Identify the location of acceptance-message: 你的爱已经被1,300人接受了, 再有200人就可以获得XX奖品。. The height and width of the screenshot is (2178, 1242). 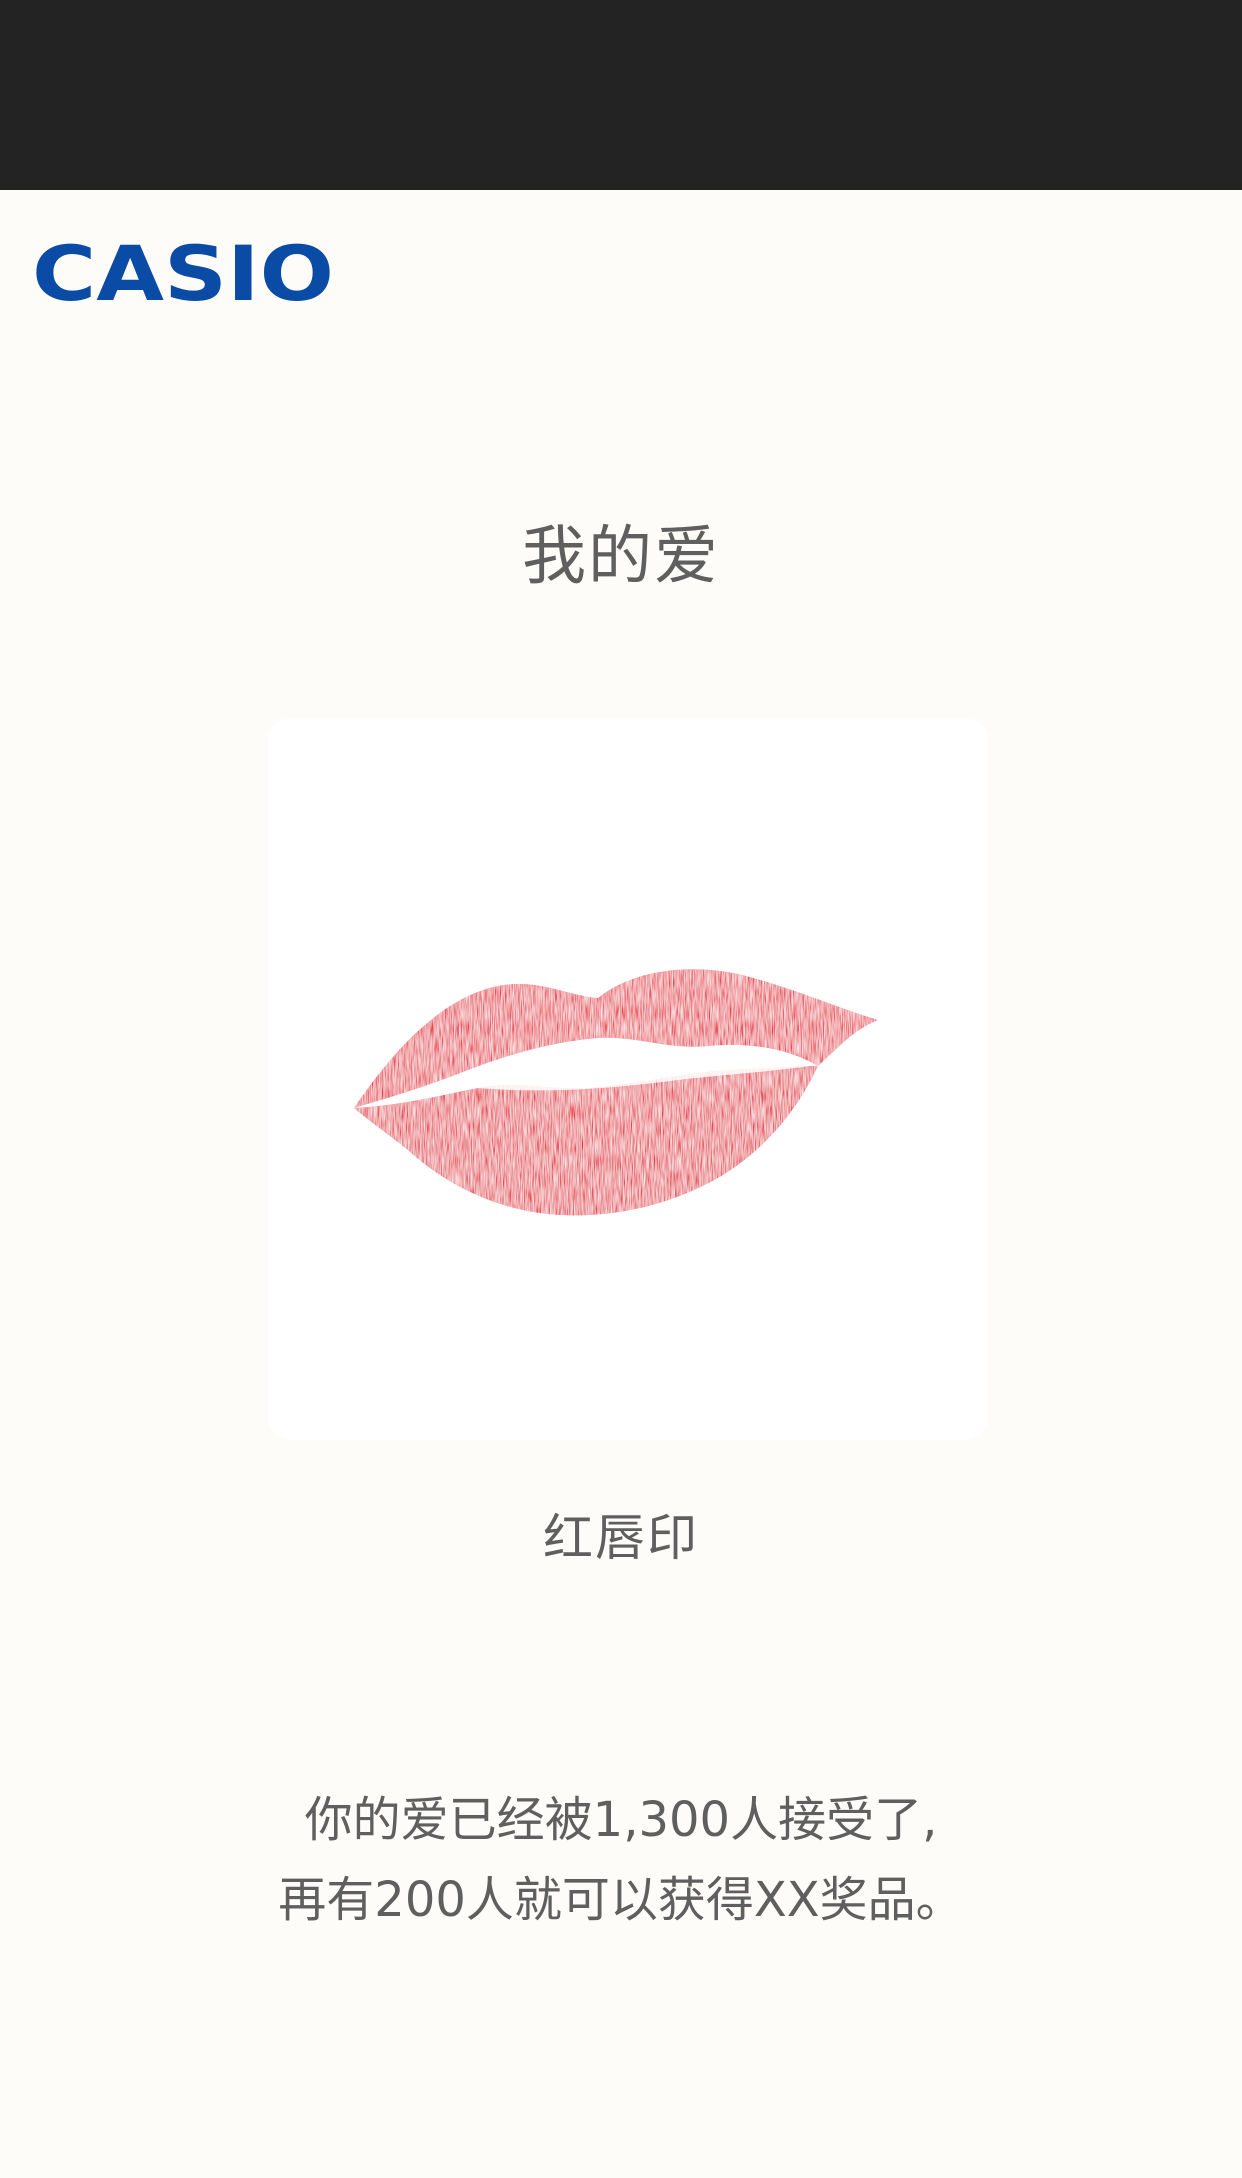
(621, 1860).